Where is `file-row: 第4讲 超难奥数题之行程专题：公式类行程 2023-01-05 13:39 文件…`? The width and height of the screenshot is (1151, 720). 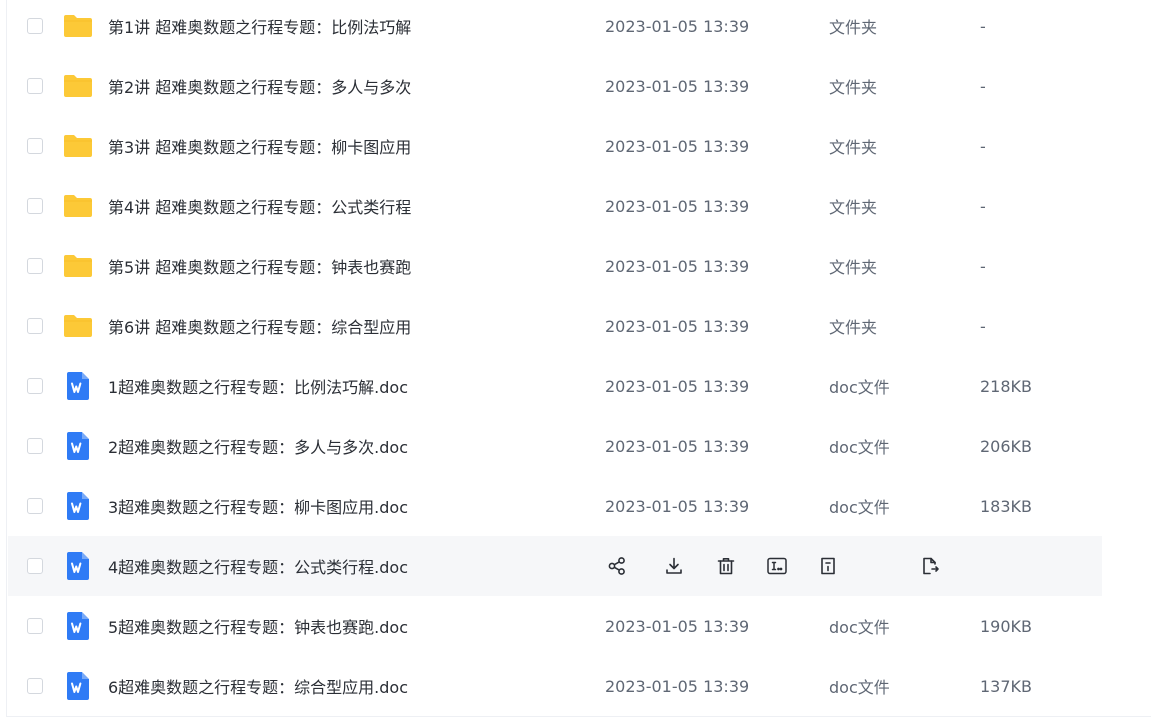
file-row: 第4讲 超难奥数题之行程专题：公式类行程 2023-01-05 13:39 文件… is located at coordinates (555, 206).